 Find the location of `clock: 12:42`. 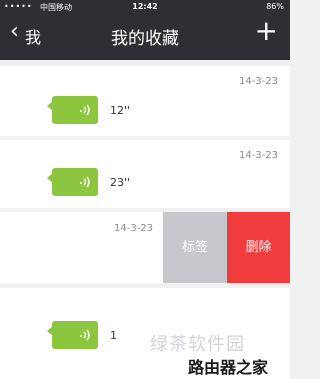

clock: 12:42 is located at coordinates (145, 6).